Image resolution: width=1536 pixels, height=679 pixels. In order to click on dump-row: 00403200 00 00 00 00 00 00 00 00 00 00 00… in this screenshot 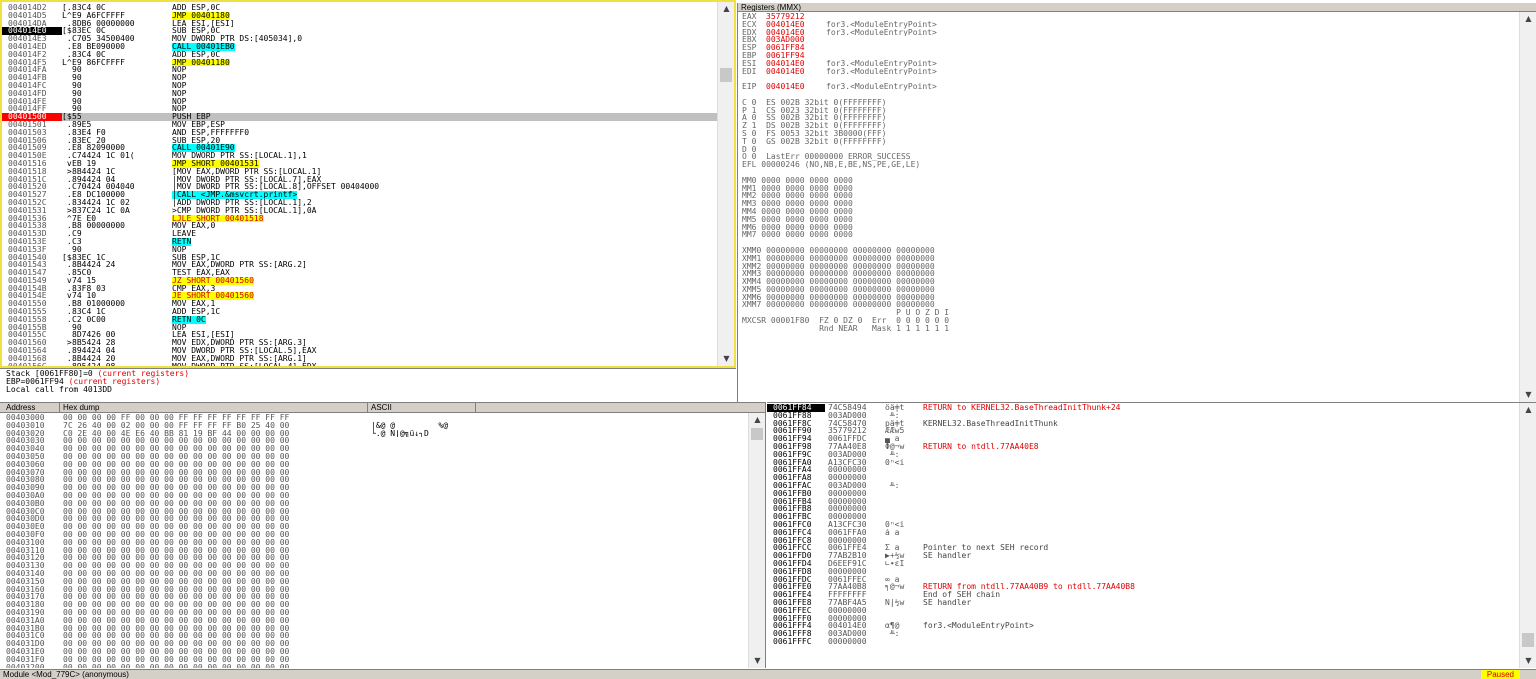, I will do `click(374, 666)`.